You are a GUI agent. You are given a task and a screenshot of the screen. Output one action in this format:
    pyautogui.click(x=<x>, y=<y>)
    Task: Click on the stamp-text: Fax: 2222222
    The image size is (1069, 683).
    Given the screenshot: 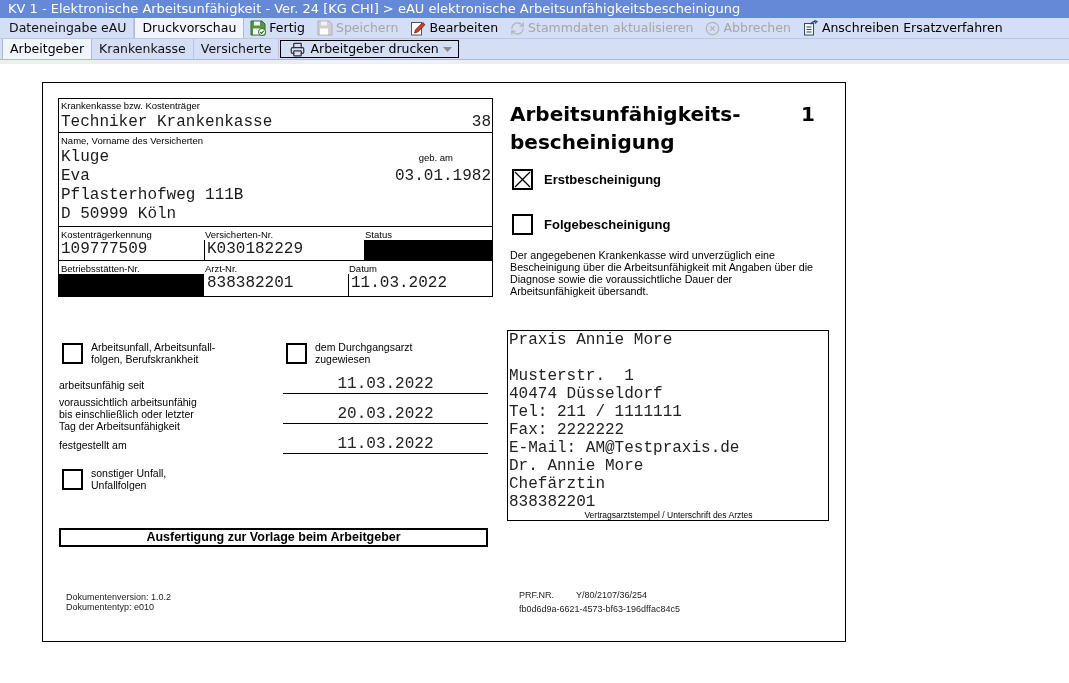 What is the action you would take?
    pyautogui.click(x=567, y=430)
    